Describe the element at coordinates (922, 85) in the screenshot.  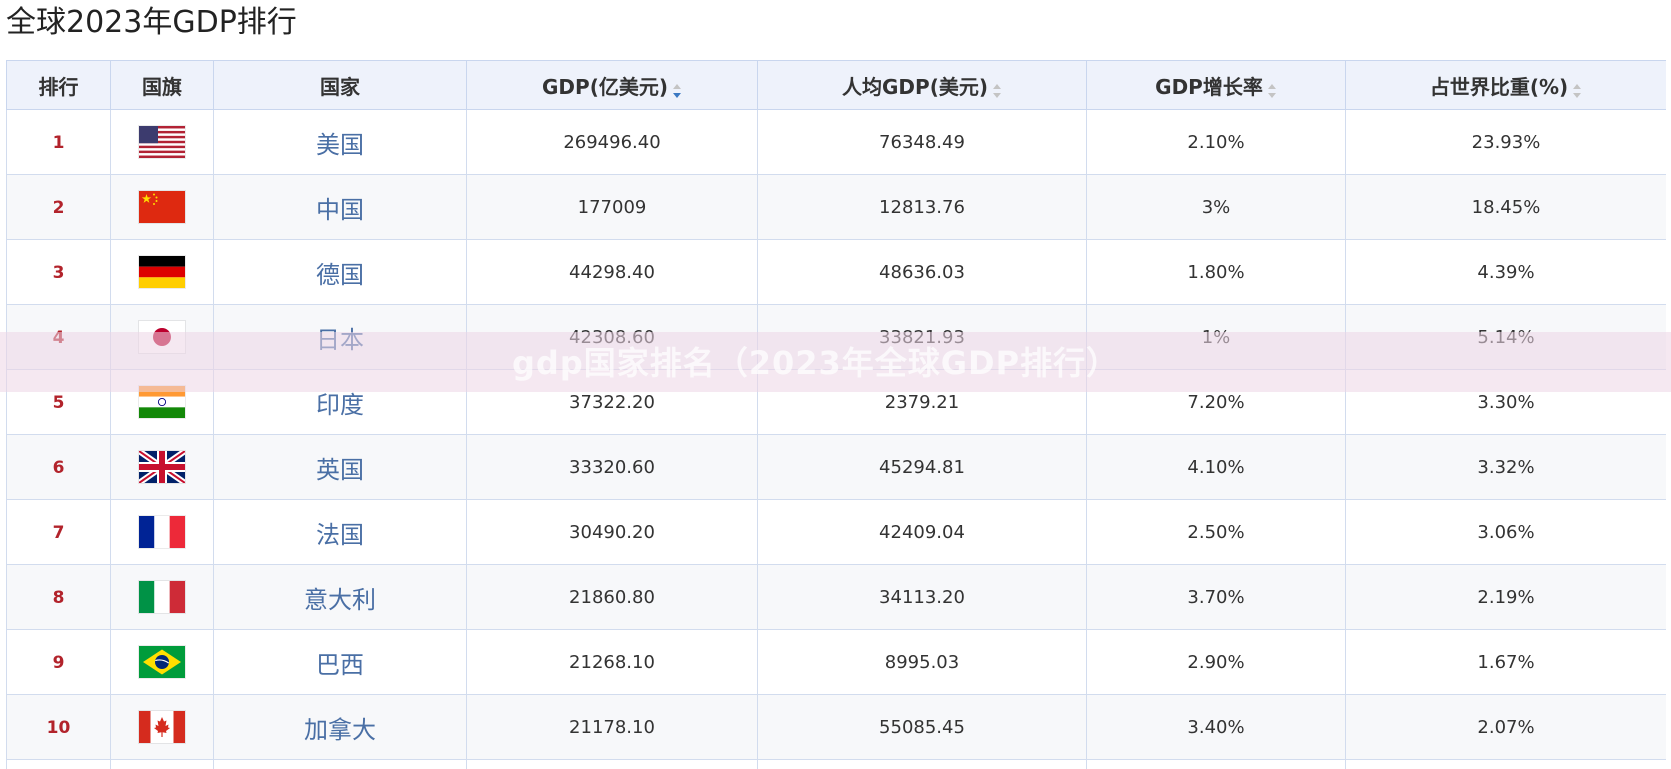
I see `header-per-capita: 人均GDP(美元)` at that location.